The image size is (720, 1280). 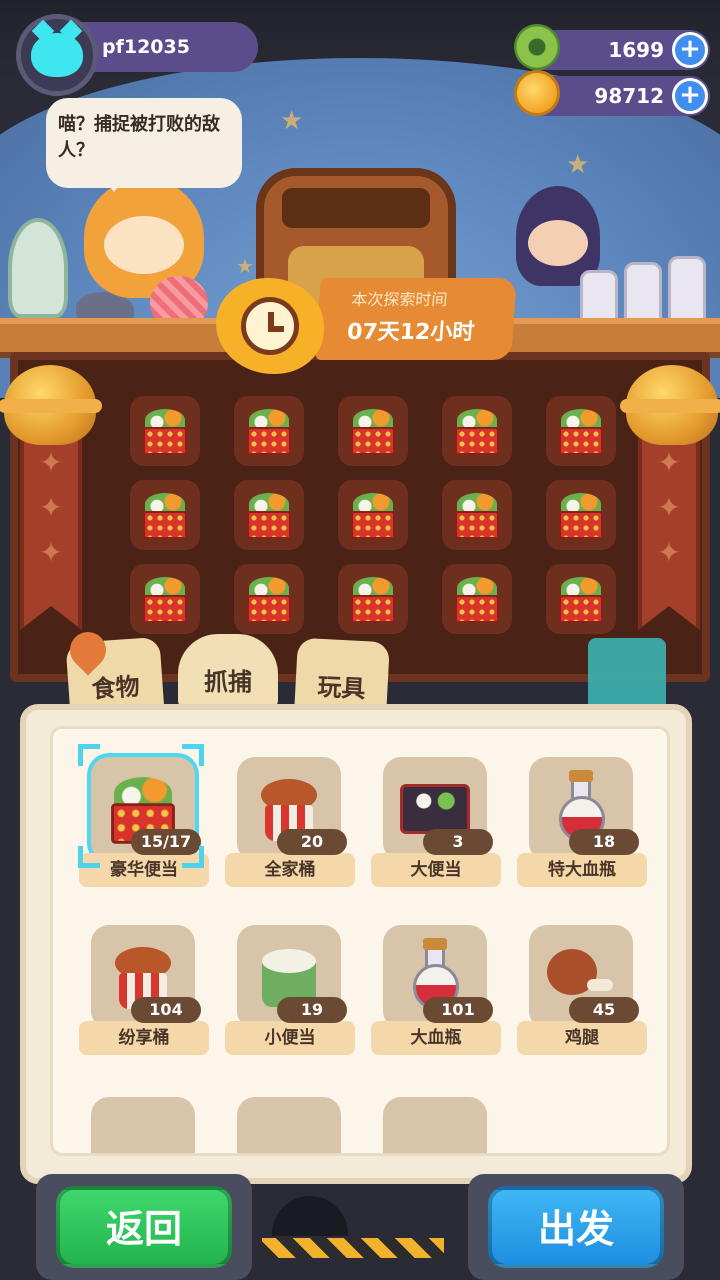 What do you see at coordinates (144, 1227) in the screenshot?
I see `back-button: 返回` at bounding box center [144, 1227].